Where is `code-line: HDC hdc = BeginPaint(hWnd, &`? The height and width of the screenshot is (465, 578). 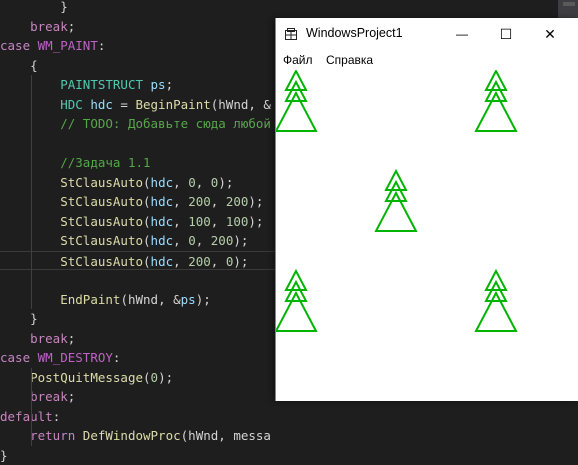
code-line: HDC hdc = BeginPaint(hWnd, & is located at coordinates (135, 104).